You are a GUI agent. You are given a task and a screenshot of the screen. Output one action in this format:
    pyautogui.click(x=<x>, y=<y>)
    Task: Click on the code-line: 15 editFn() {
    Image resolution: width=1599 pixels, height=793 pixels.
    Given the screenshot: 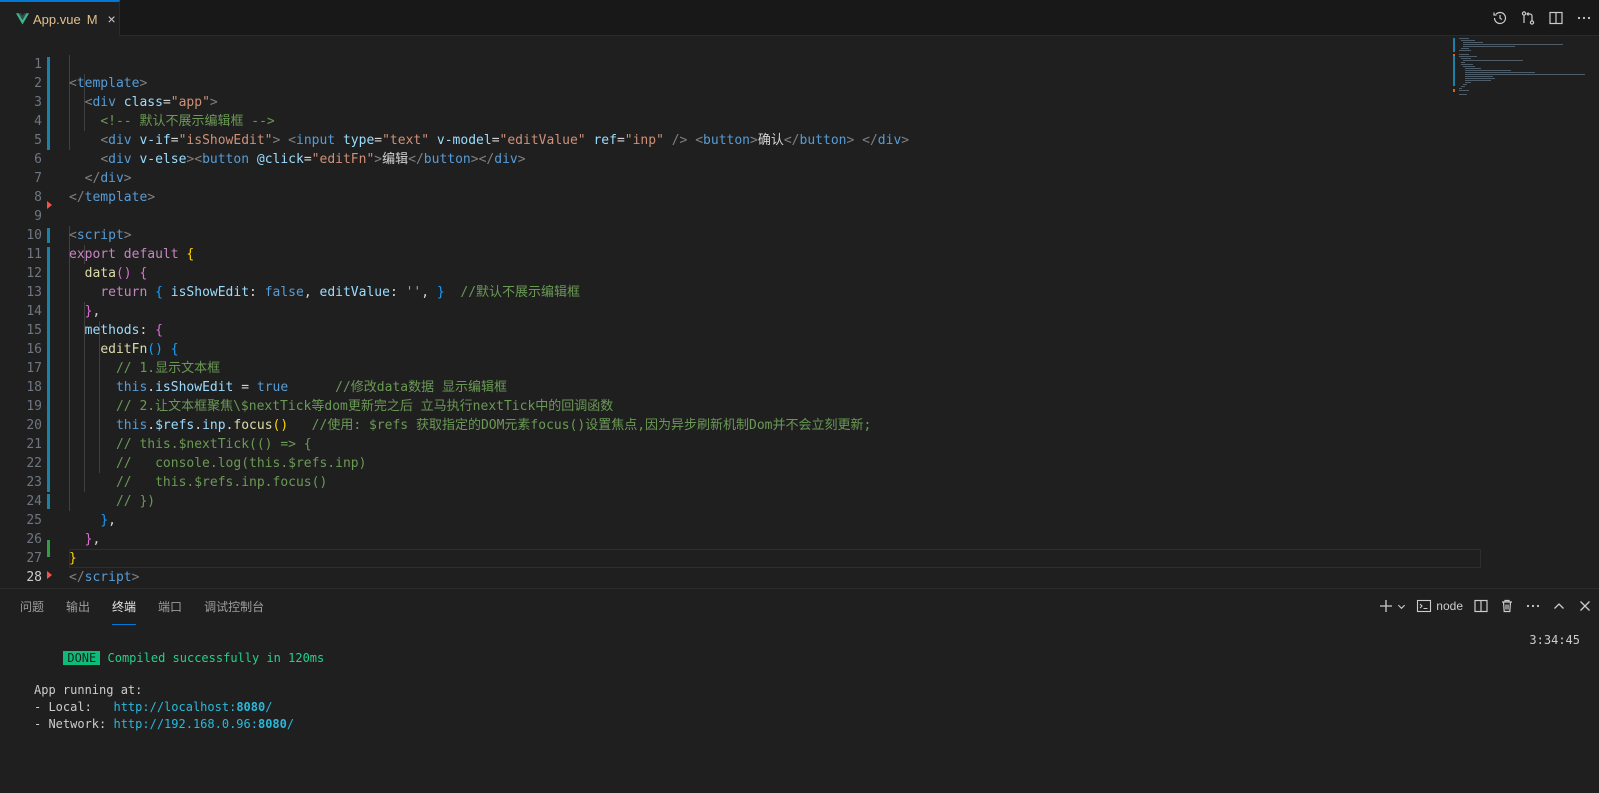 What is the action you would take?
    pyautogui.click(x=740, y=329)
    